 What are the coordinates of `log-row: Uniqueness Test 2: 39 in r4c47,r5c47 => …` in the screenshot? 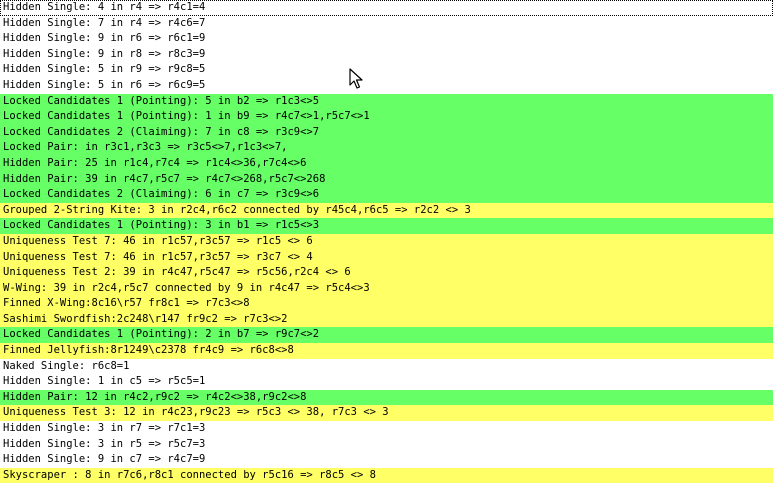 It's located at (386, 273).